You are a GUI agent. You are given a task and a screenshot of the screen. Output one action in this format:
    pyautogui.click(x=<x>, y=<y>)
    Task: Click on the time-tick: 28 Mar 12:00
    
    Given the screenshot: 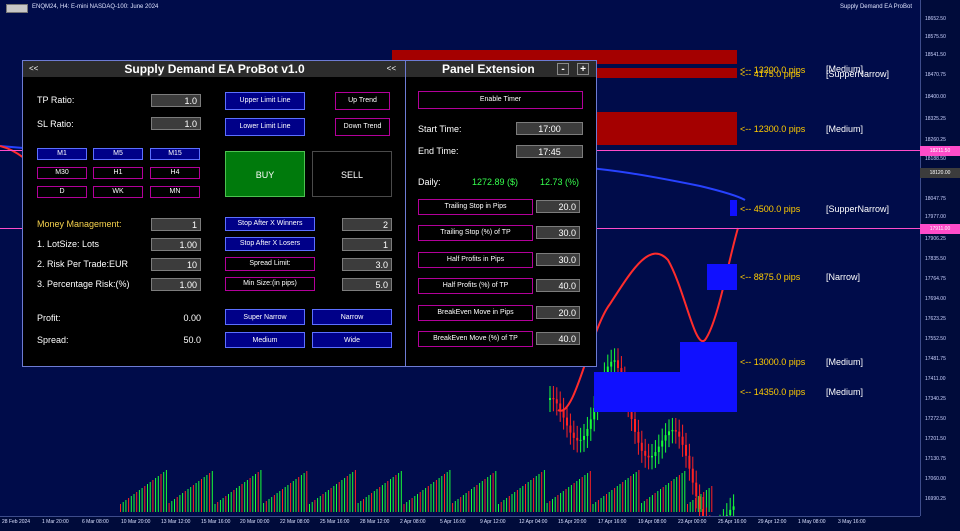 What is the action you would take?
    pyautogui.click(x=375, y=522)
    